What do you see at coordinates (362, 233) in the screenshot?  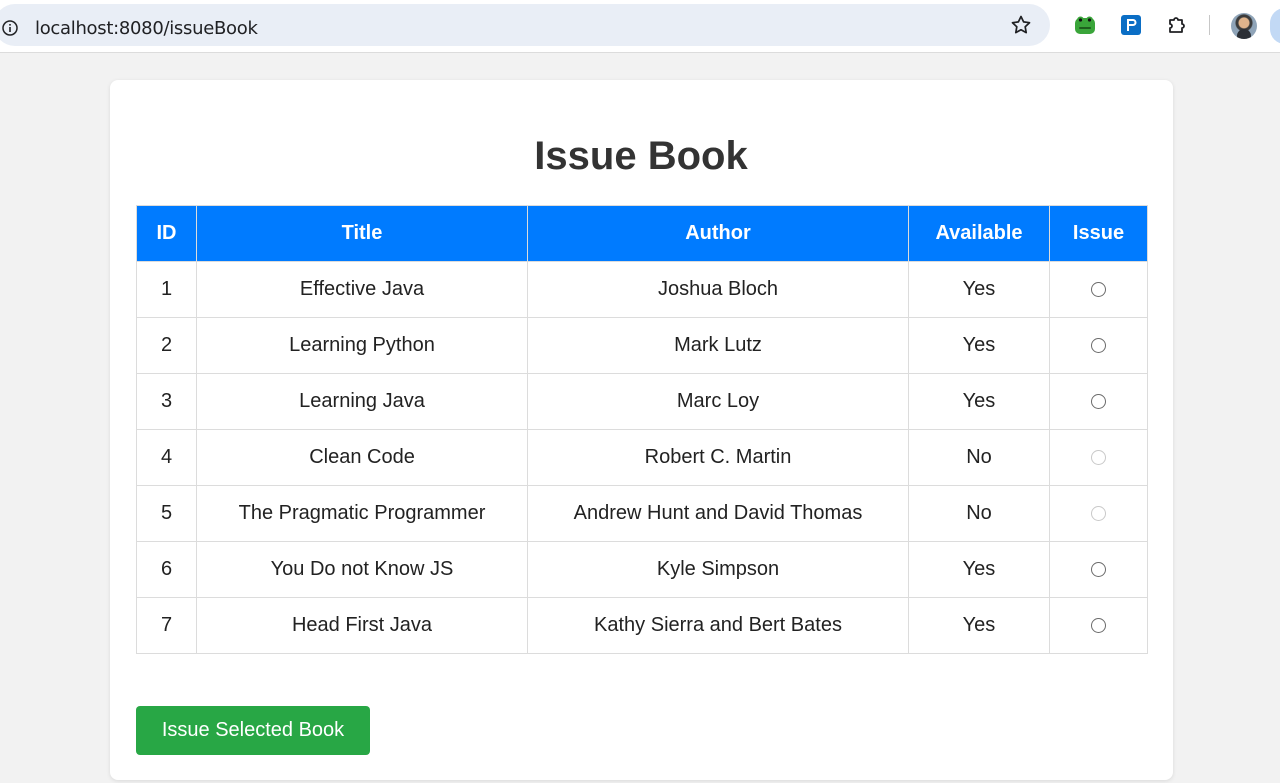 I see `header-title: Title` at bounding box center [362, 233].